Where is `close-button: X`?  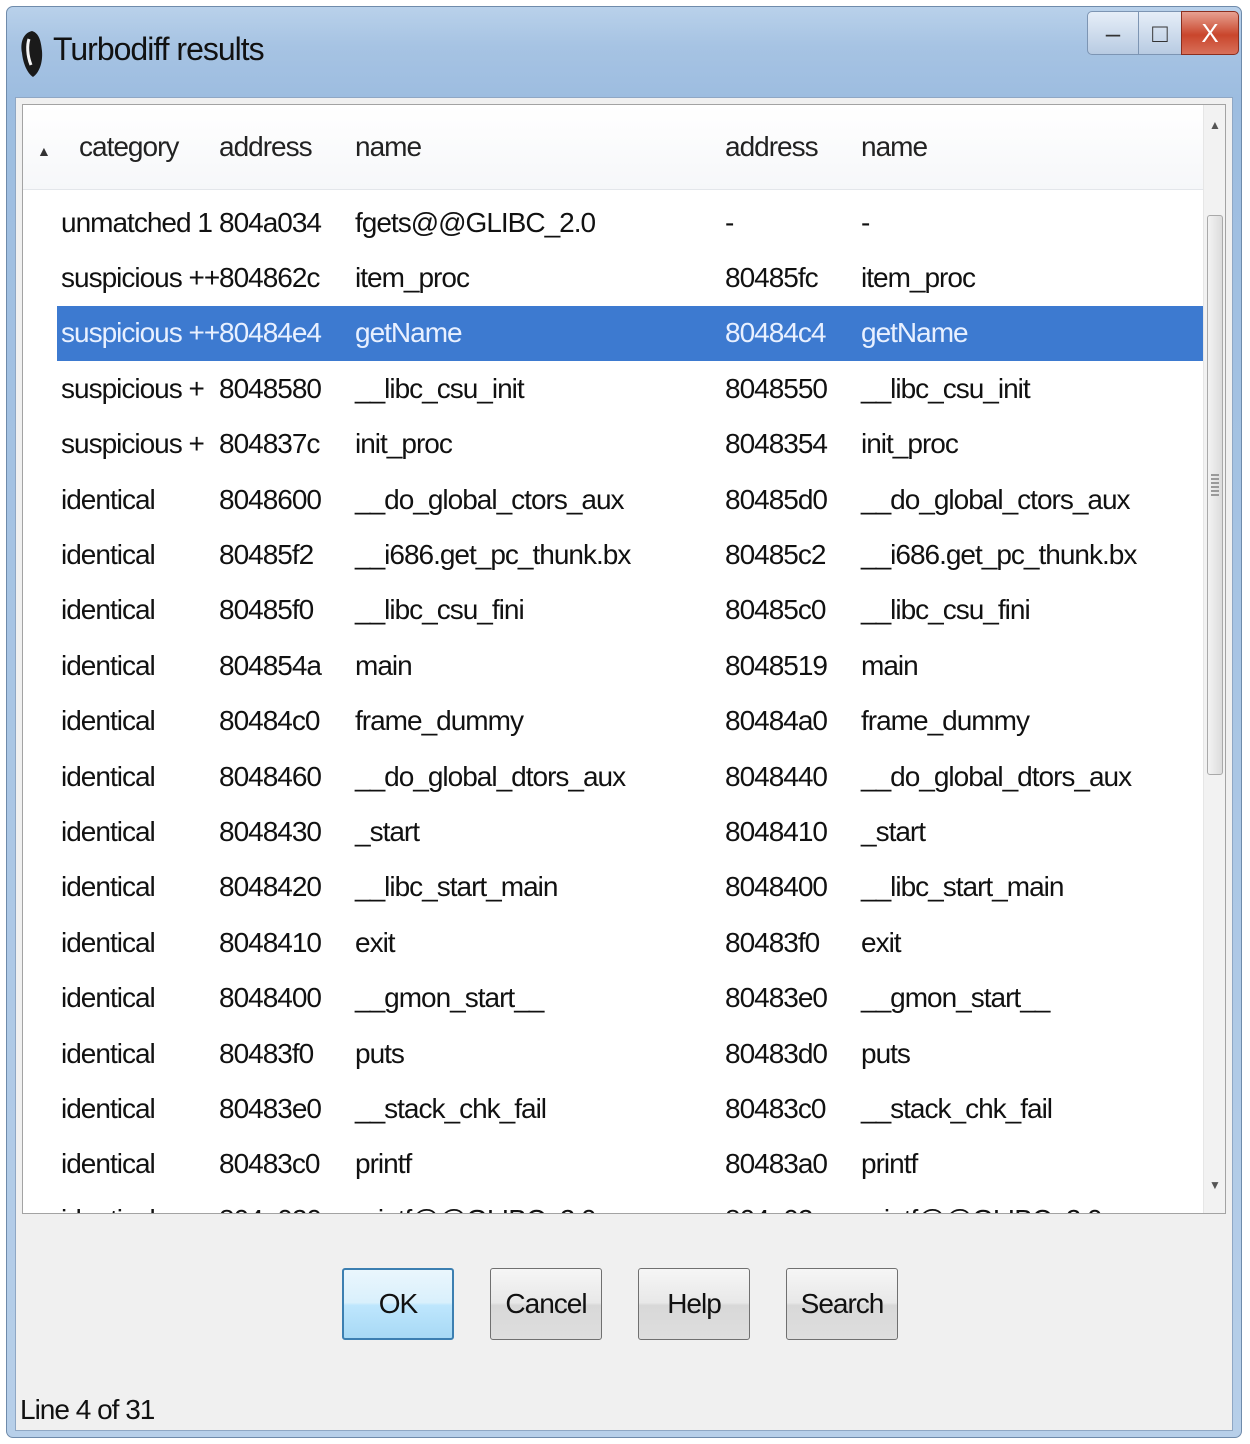
close-button: X is located at coordinates (1210, 33).